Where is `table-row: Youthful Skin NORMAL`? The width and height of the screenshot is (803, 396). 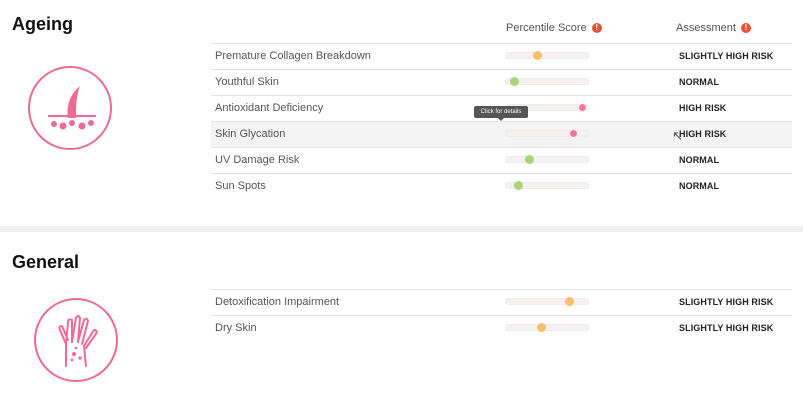 table-row: Youthful Skin NORMAL is located at coordinates (501, 82).